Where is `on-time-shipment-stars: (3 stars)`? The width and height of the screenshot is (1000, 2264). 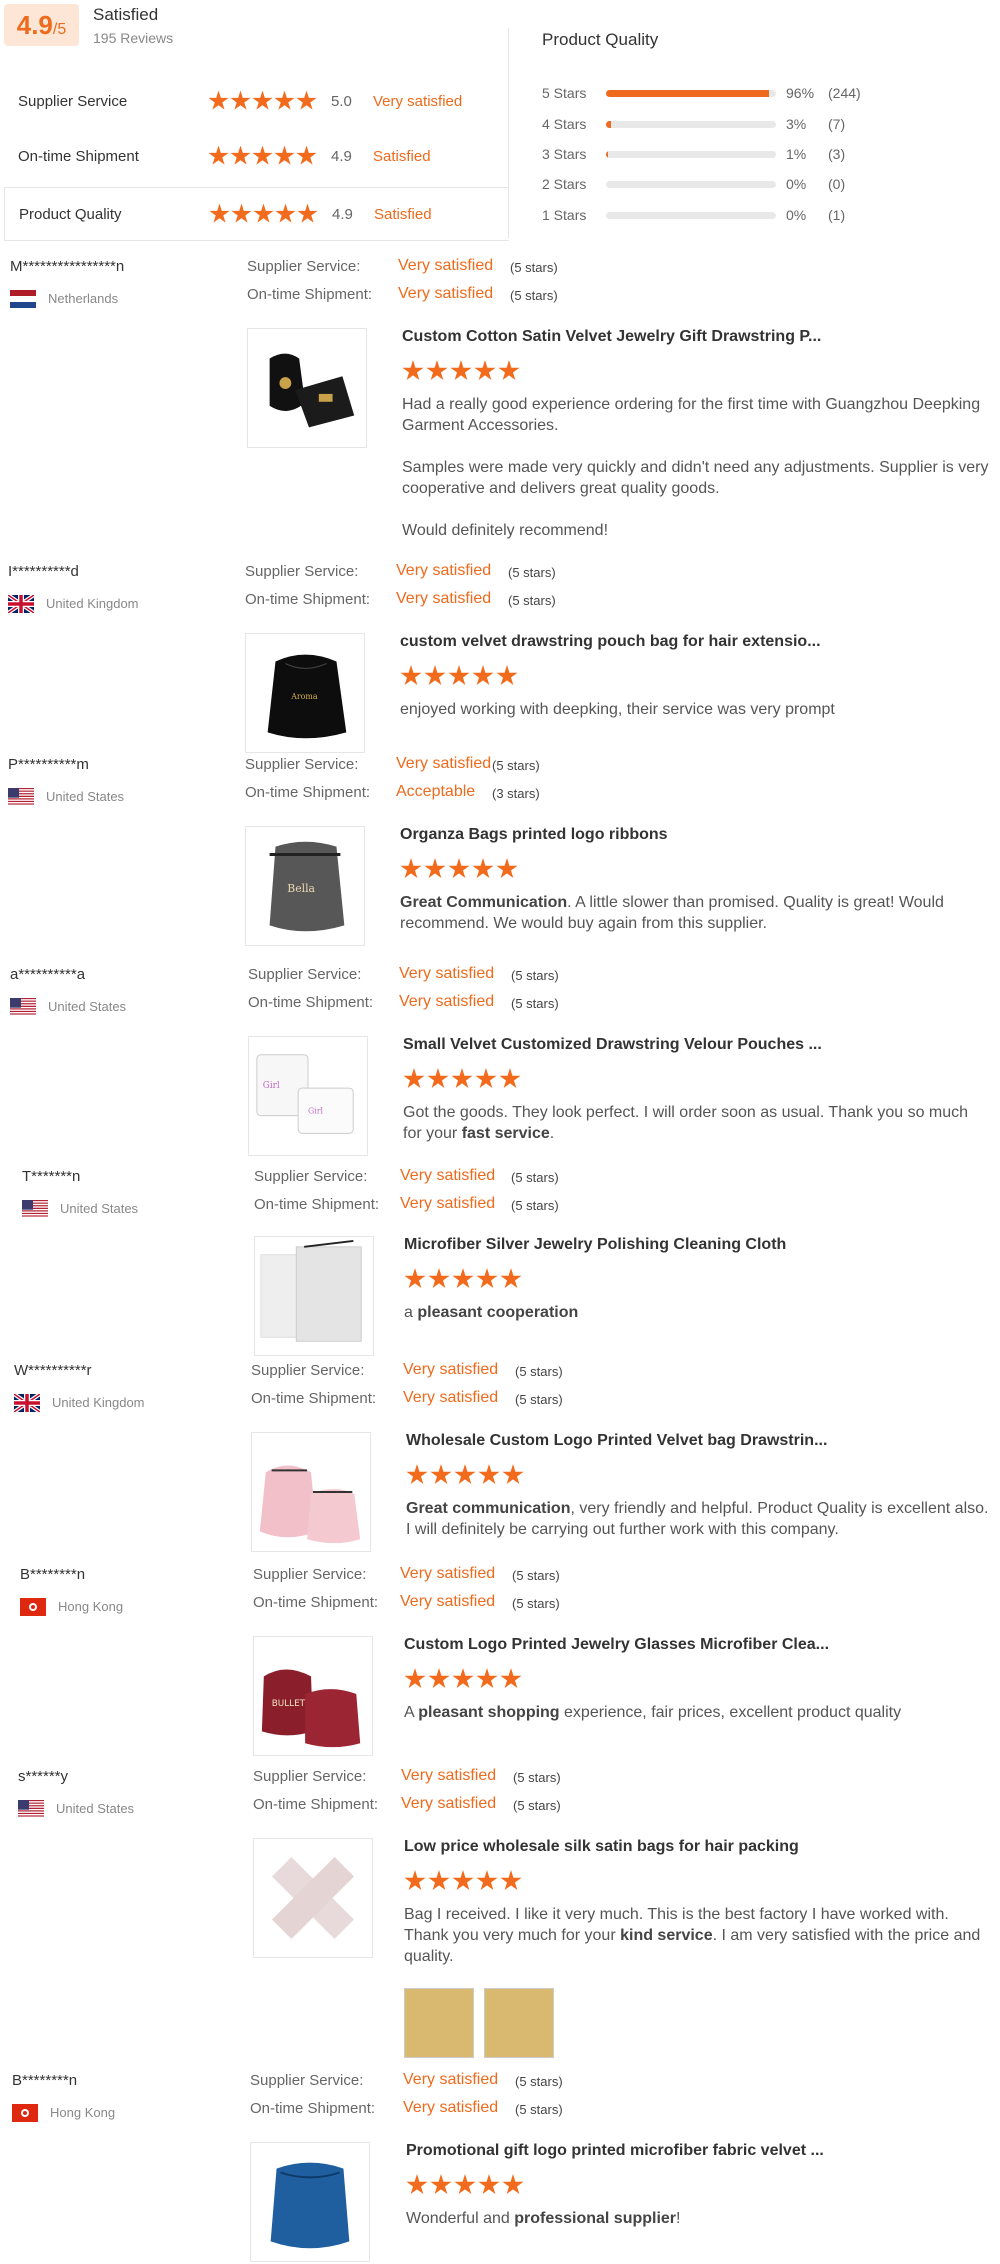 on-time-shipment-stars: (3 stars) is located at coordinates (516, 793).